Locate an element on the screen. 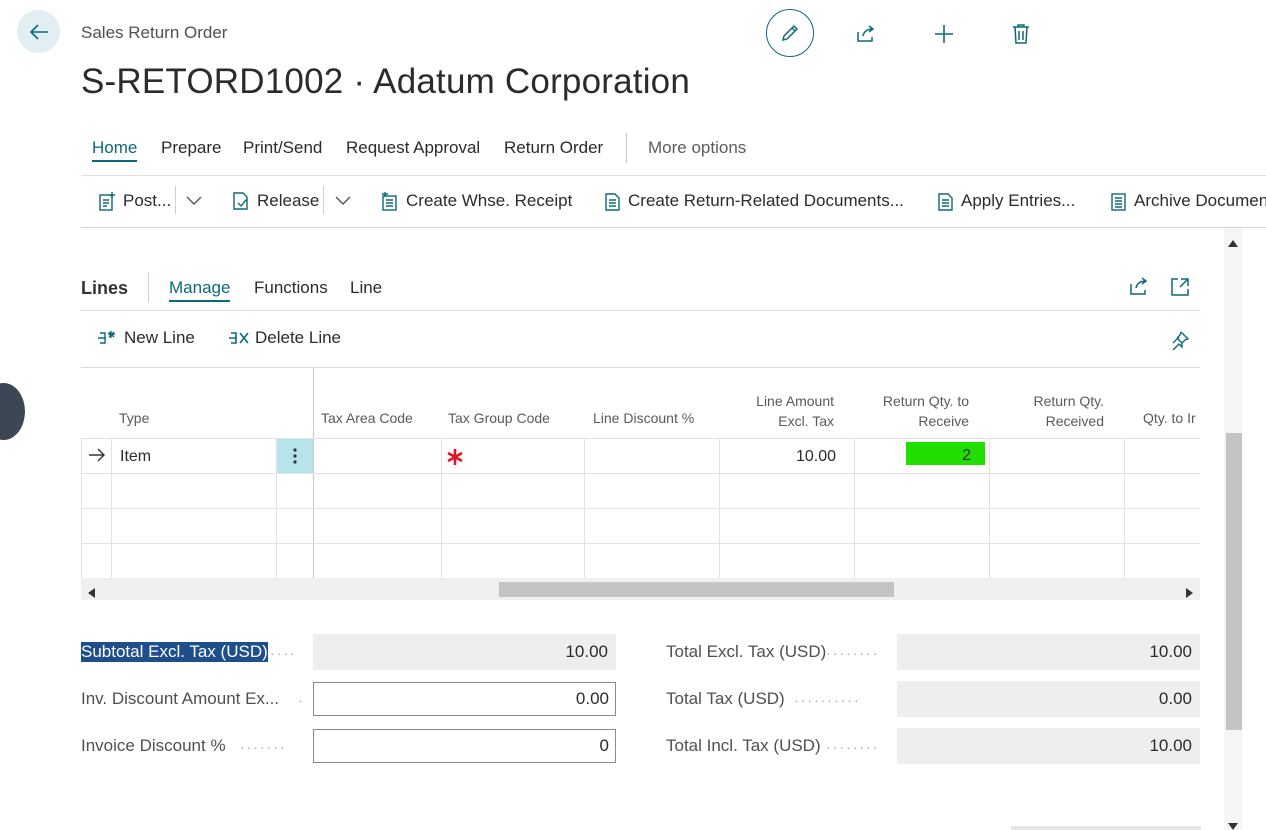 Image resolution: width=1266 pixels, height=830 pixels. current-row-indicator is located at coordinates (97, 457).